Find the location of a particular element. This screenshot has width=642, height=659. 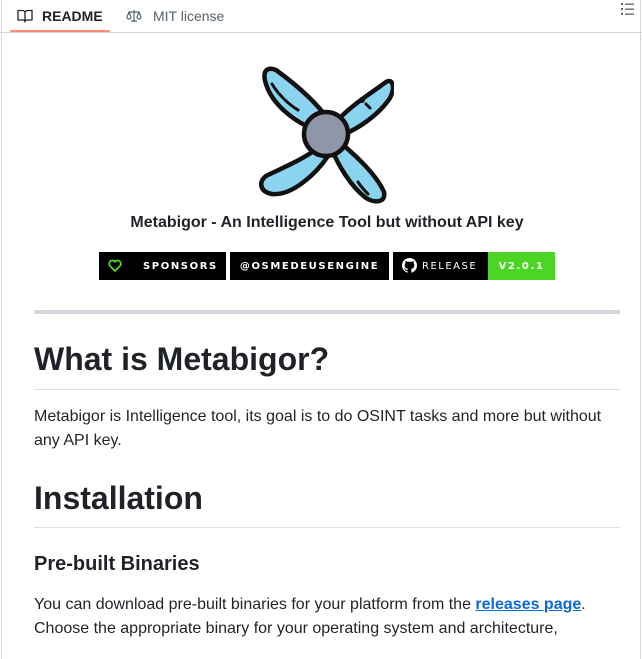

osmedeus-badge-label: @OSMEDEUSENGINE is located at coordinates (309, 266).